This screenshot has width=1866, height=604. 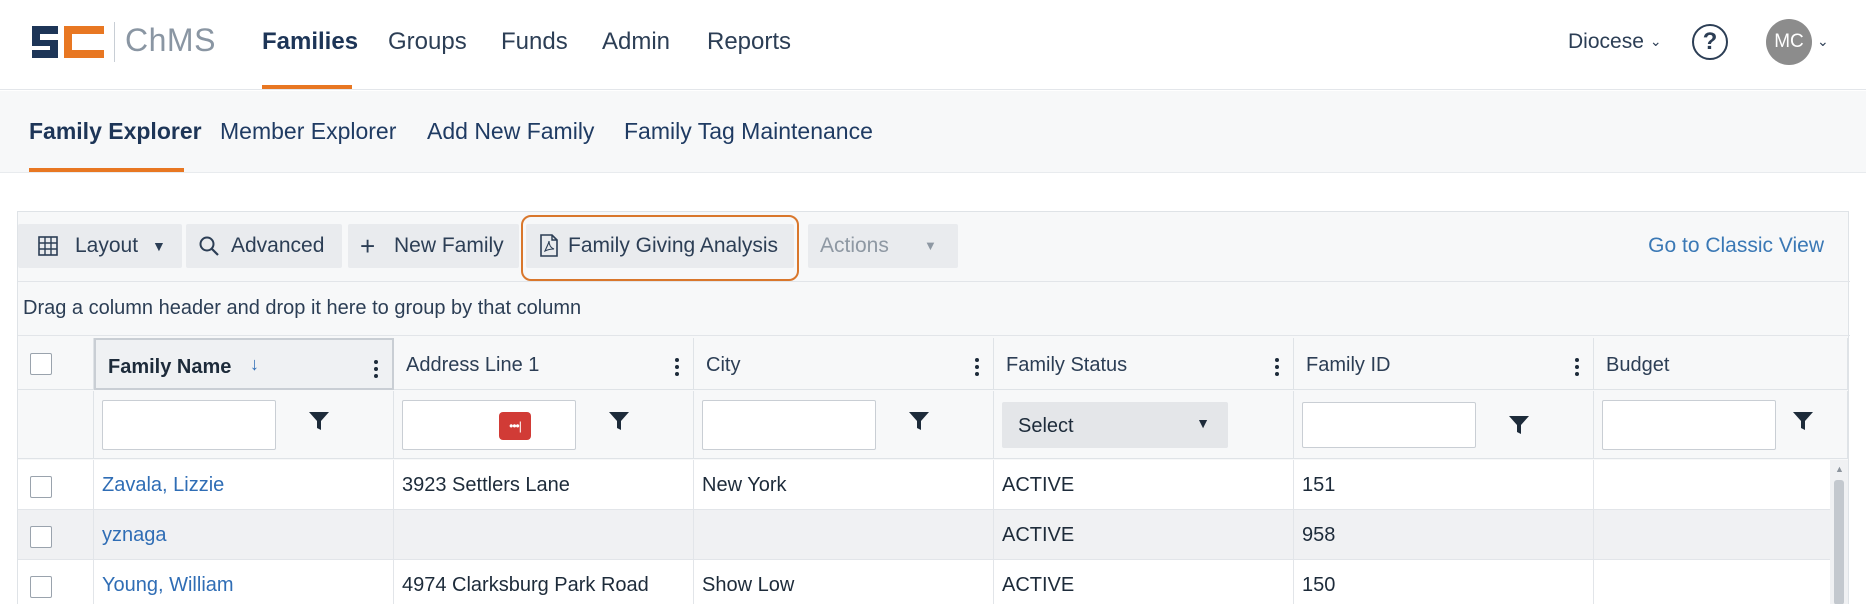 What do you see at coordinates (41, 364) in the screenshot?
I see `select-all-checkbox` at bounding box center [41, 364].